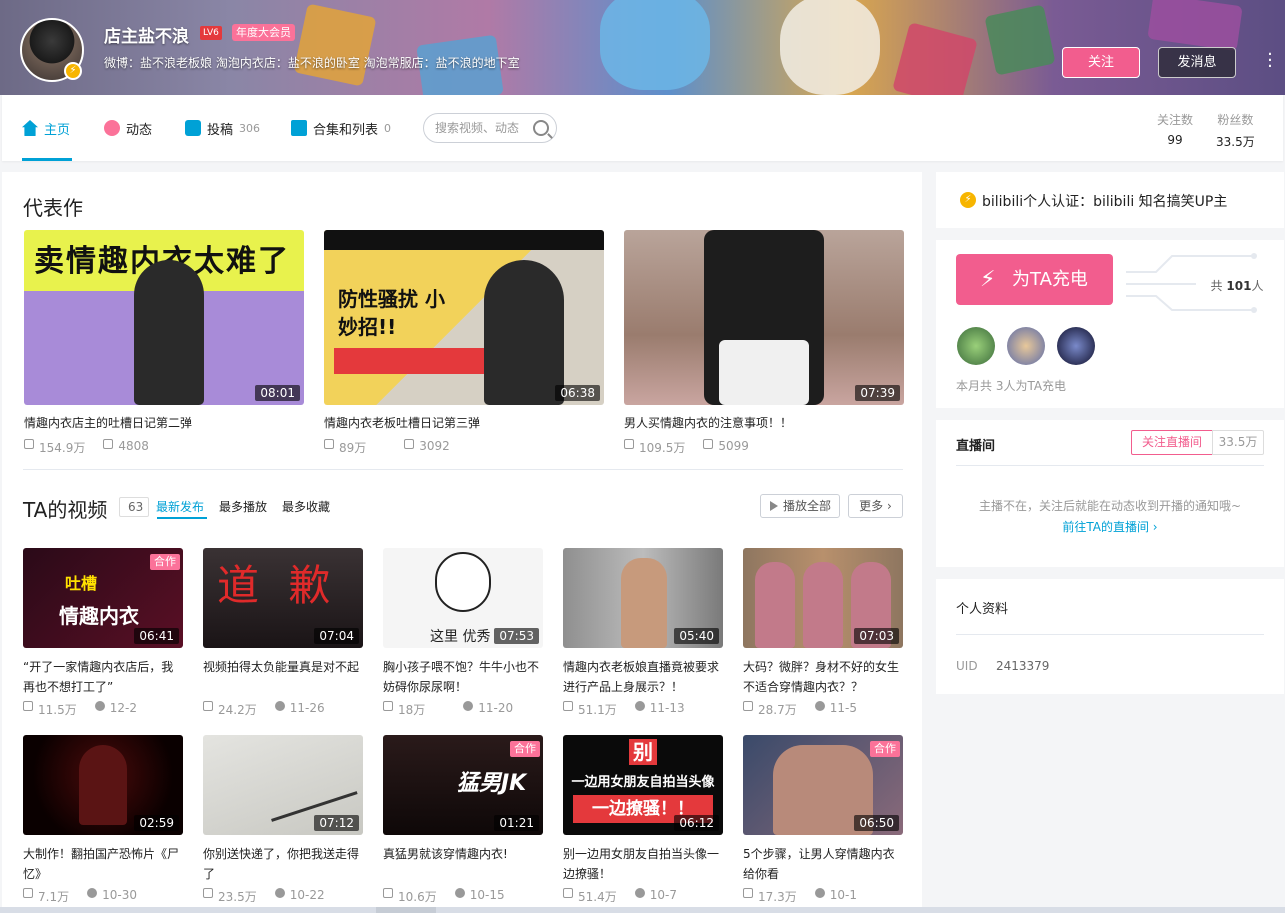 This screenshot has width=1285, height=913. What do you see at coordinates (306, 506) in the screenshot?
I see `tab-most-favorited: 最多收藏` at bounding box center [306, 506].